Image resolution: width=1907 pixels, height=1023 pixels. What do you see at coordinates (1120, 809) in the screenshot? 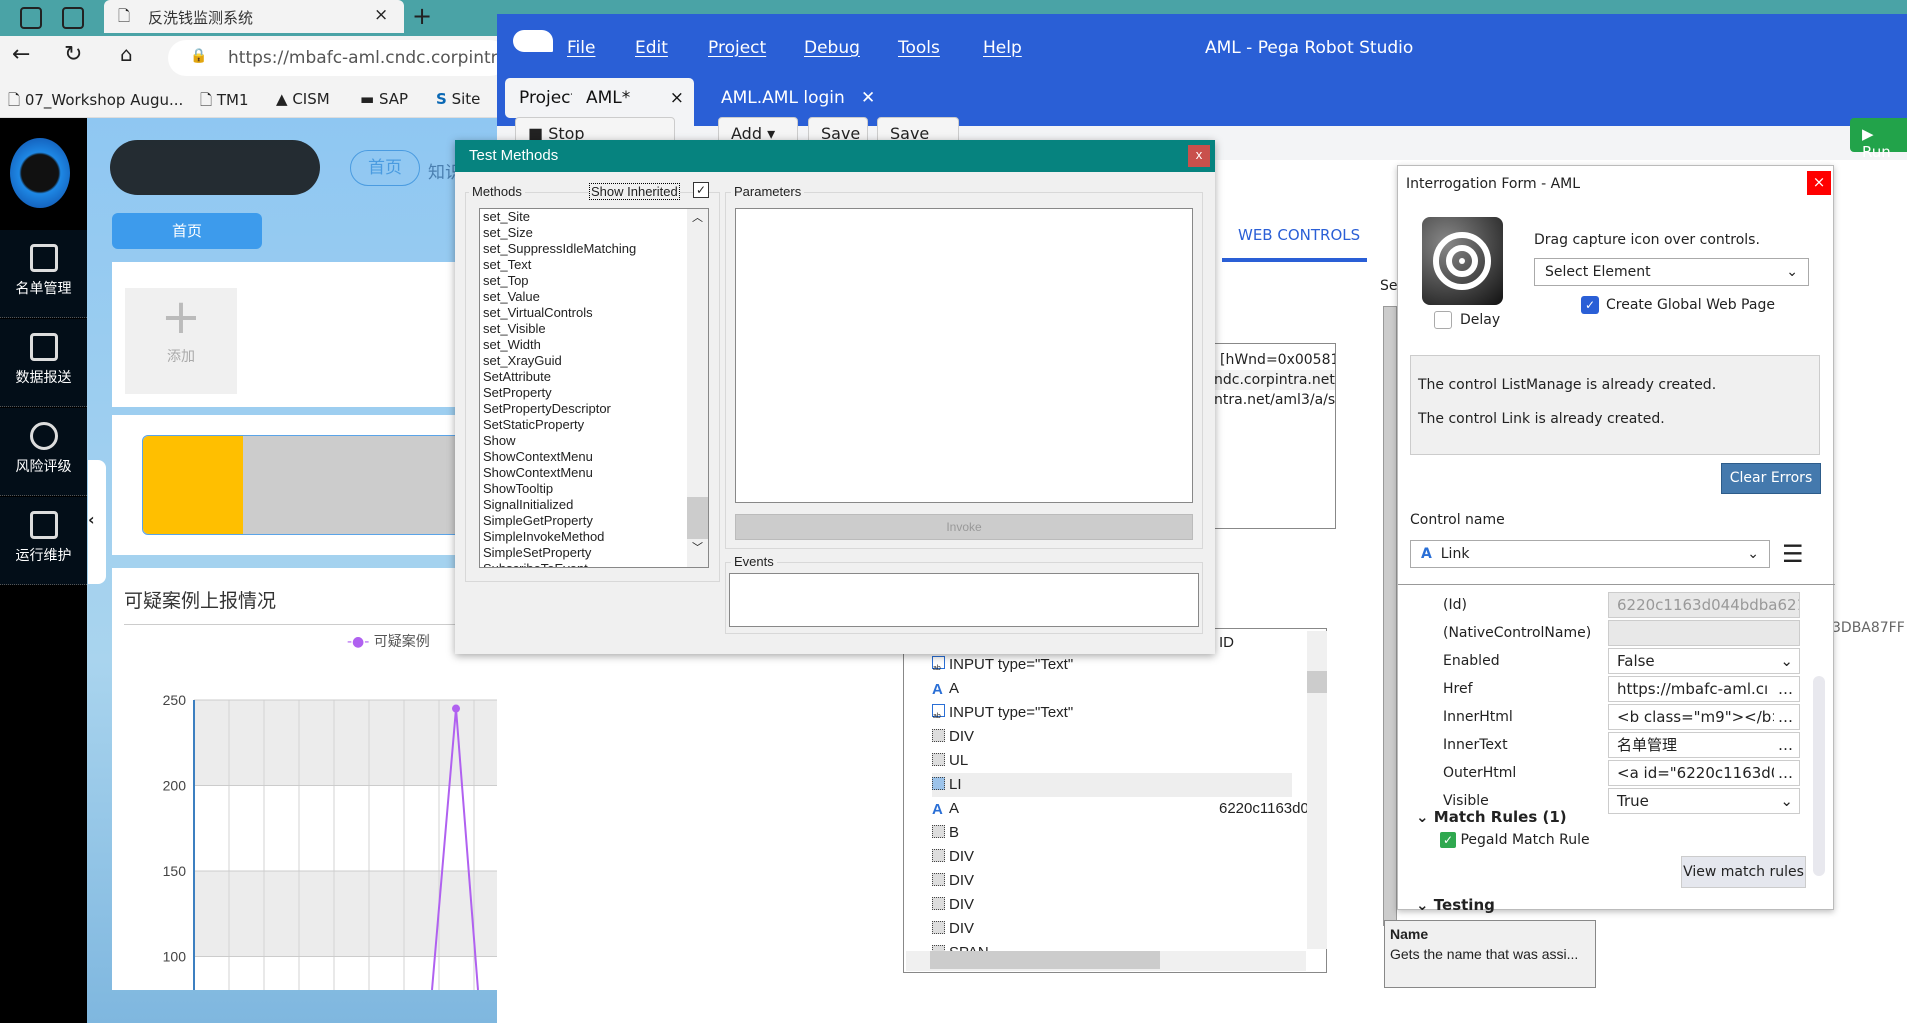
I see `tree-row: A A 6220c1163d0` at bounding box center [1120, 809].